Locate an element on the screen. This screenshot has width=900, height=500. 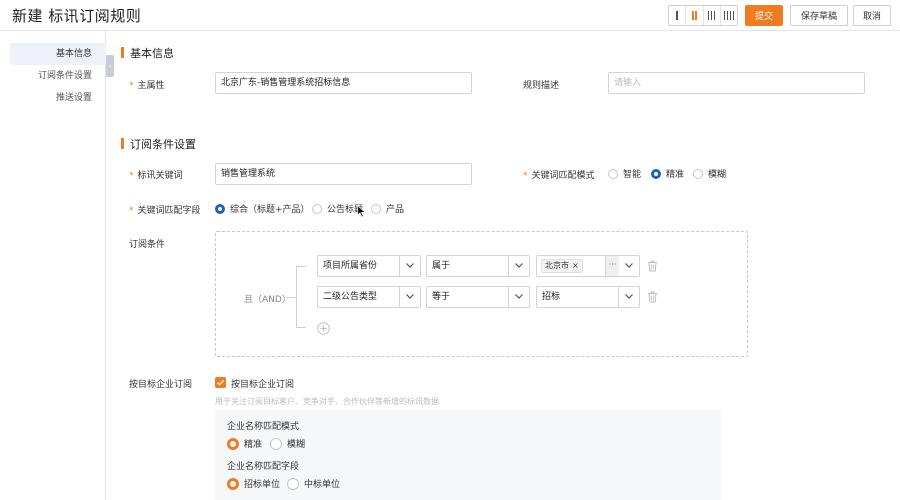
desc-label: 规则描述 is located at coordinates (541, 86).